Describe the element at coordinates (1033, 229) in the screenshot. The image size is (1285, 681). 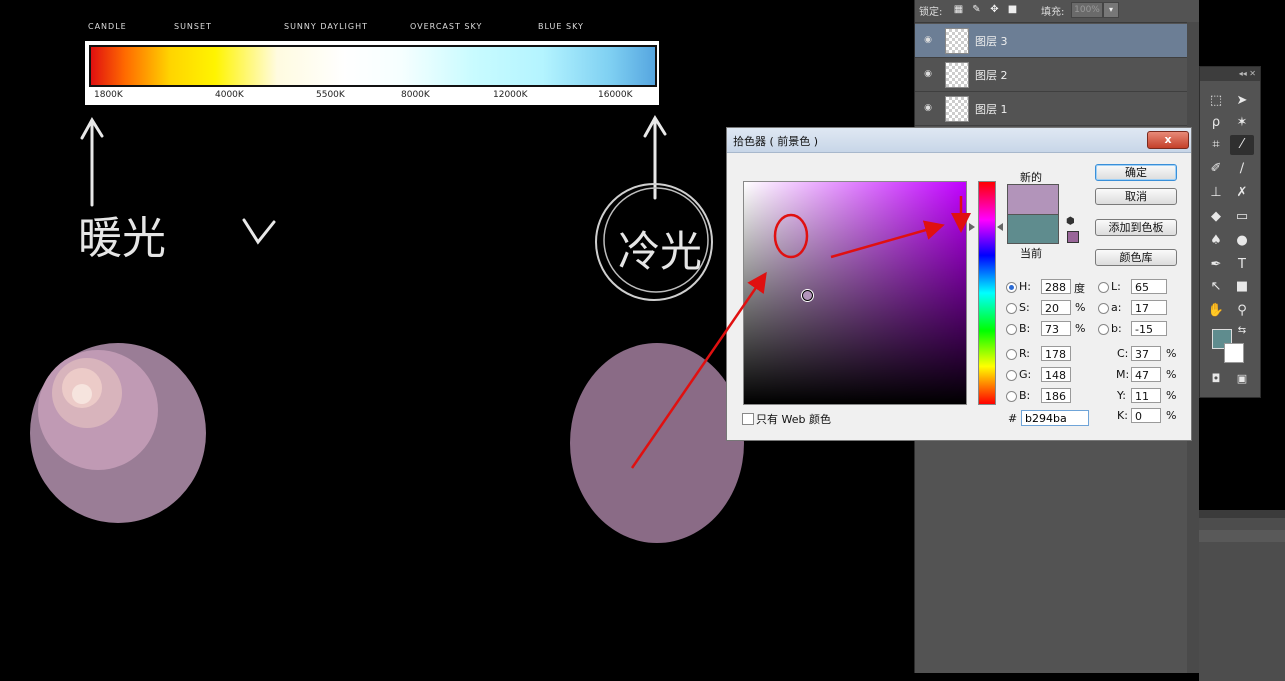
I see `current-color-swatch` at that location.